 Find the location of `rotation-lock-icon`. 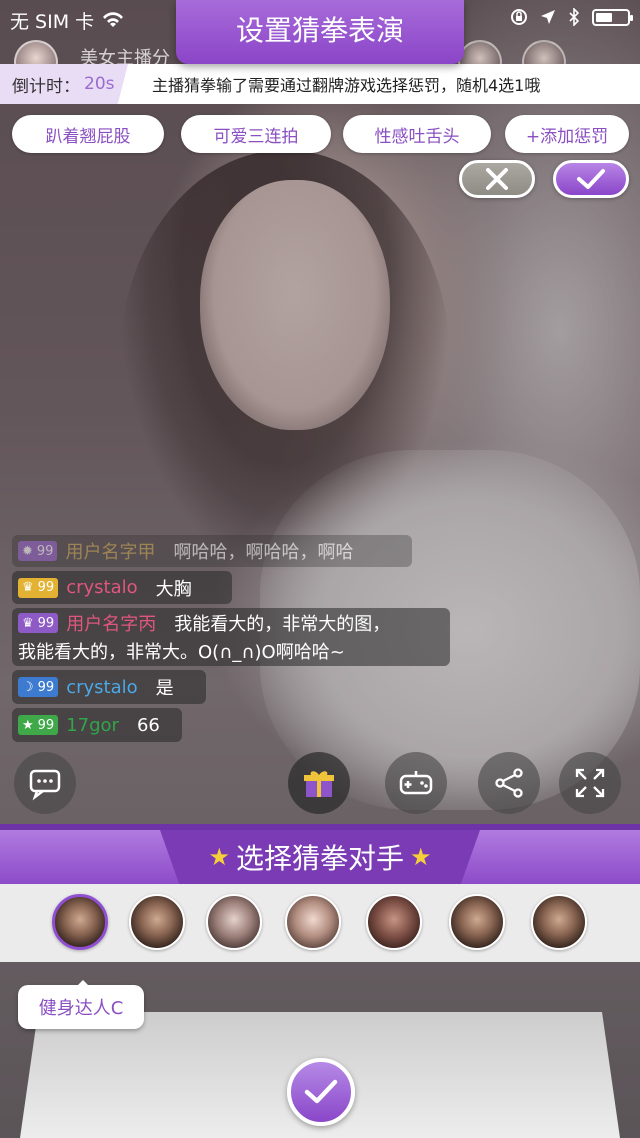

rotation-lock-icon is located at coordinates (519, 17).